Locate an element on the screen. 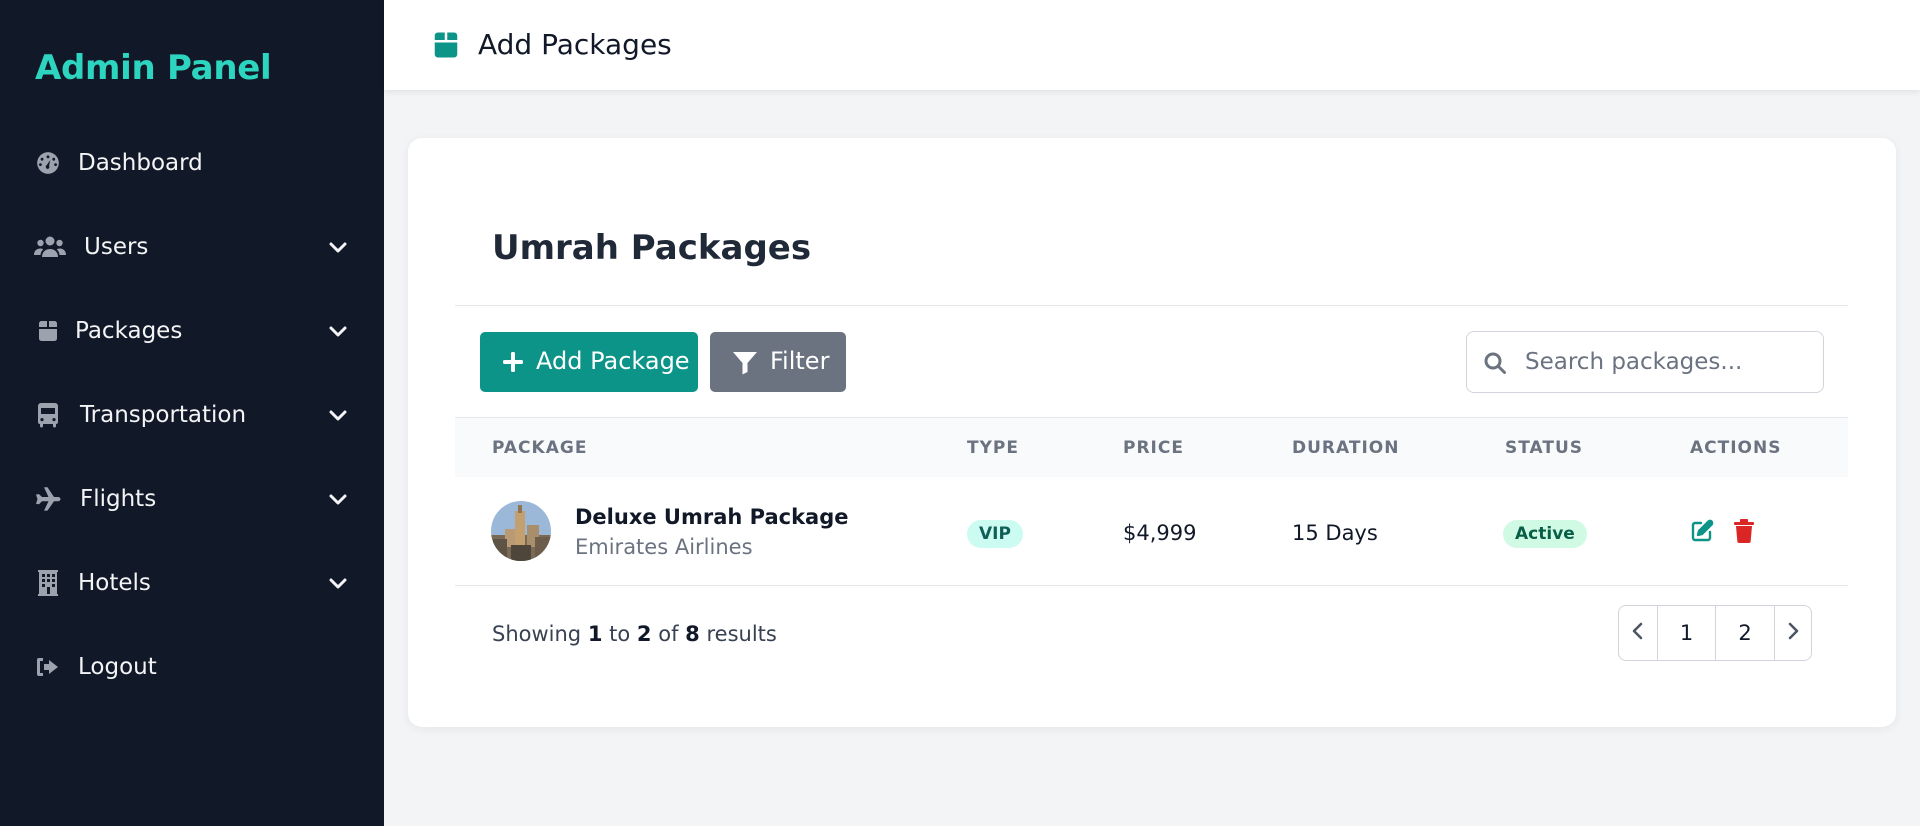  edit-icon is located at coordinates (1702, 531).